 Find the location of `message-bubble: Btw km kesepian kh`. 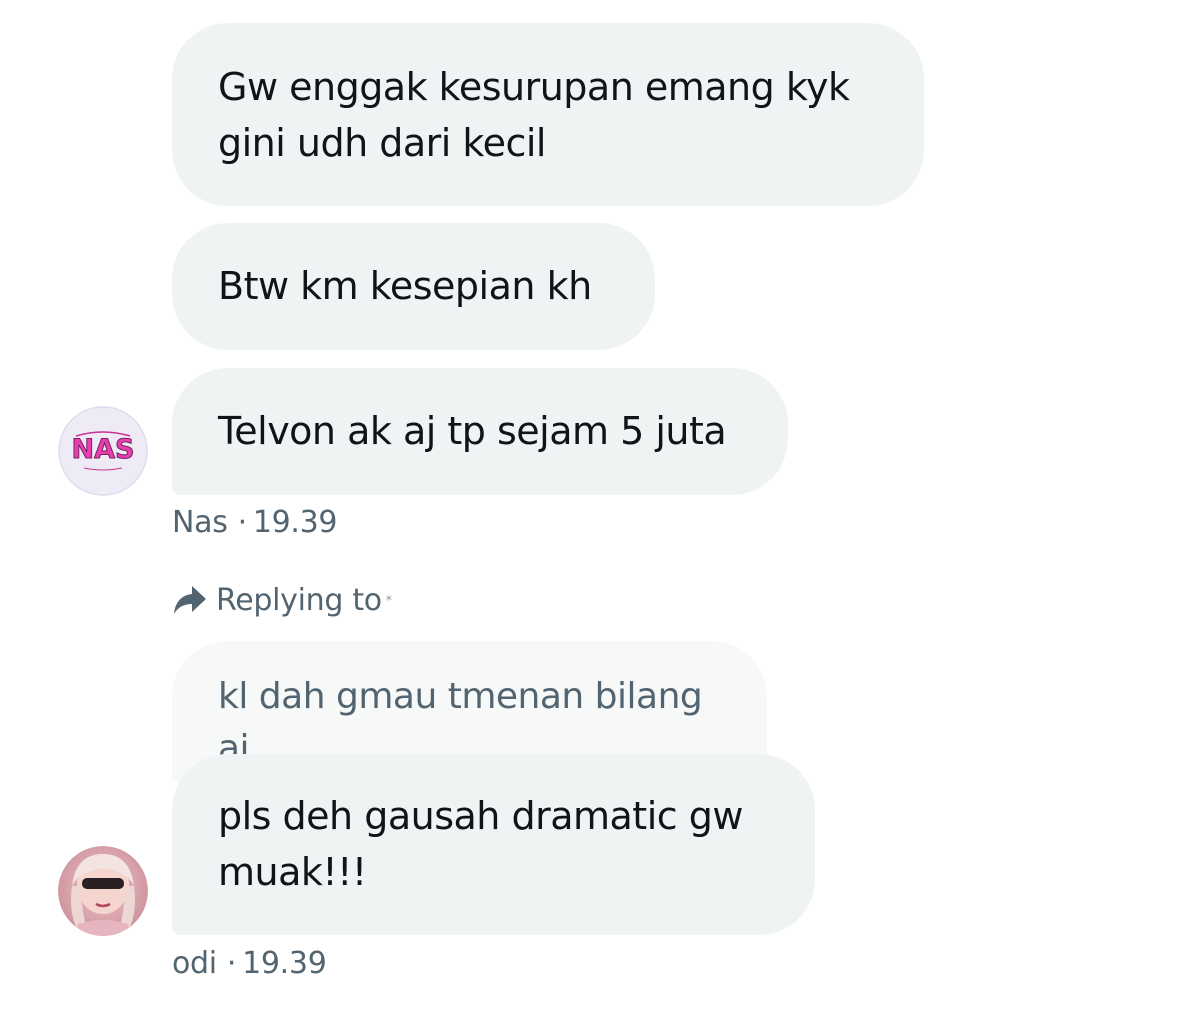

message-bubble: Btw km kesepian kh is located at coordinates (413, 286).